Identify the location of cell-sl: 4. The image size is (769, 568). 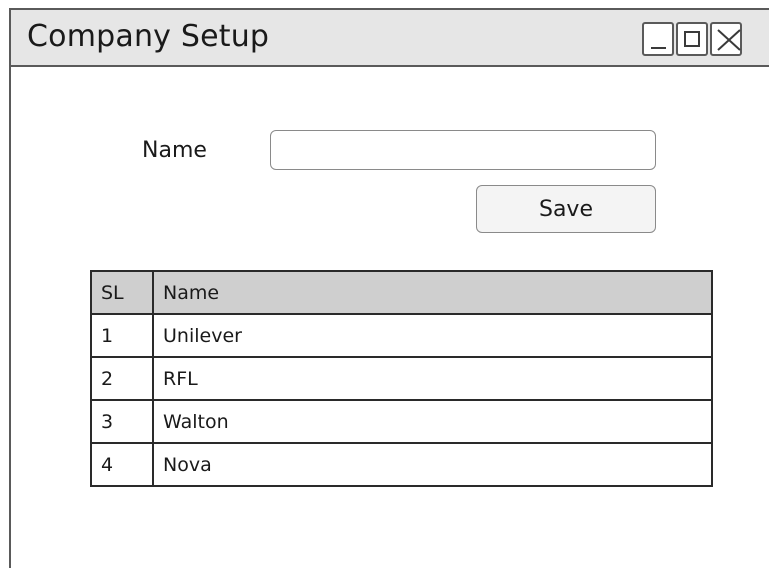
(122, 464).